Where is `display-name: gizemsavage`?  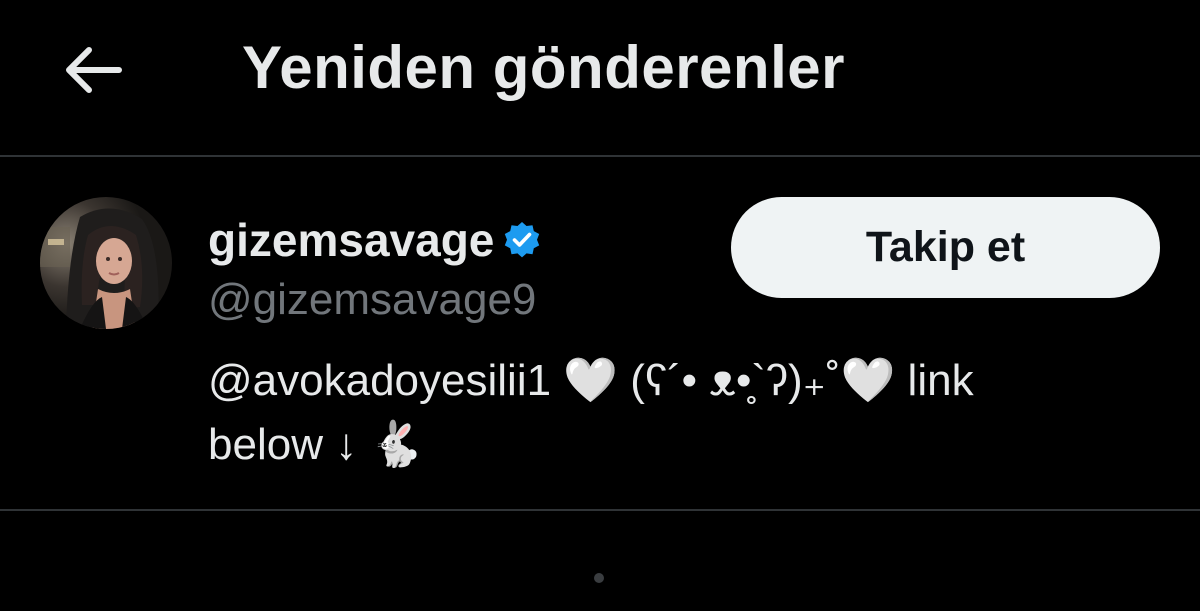
display-name: gizemsavage is located at coordinates (351, 240).